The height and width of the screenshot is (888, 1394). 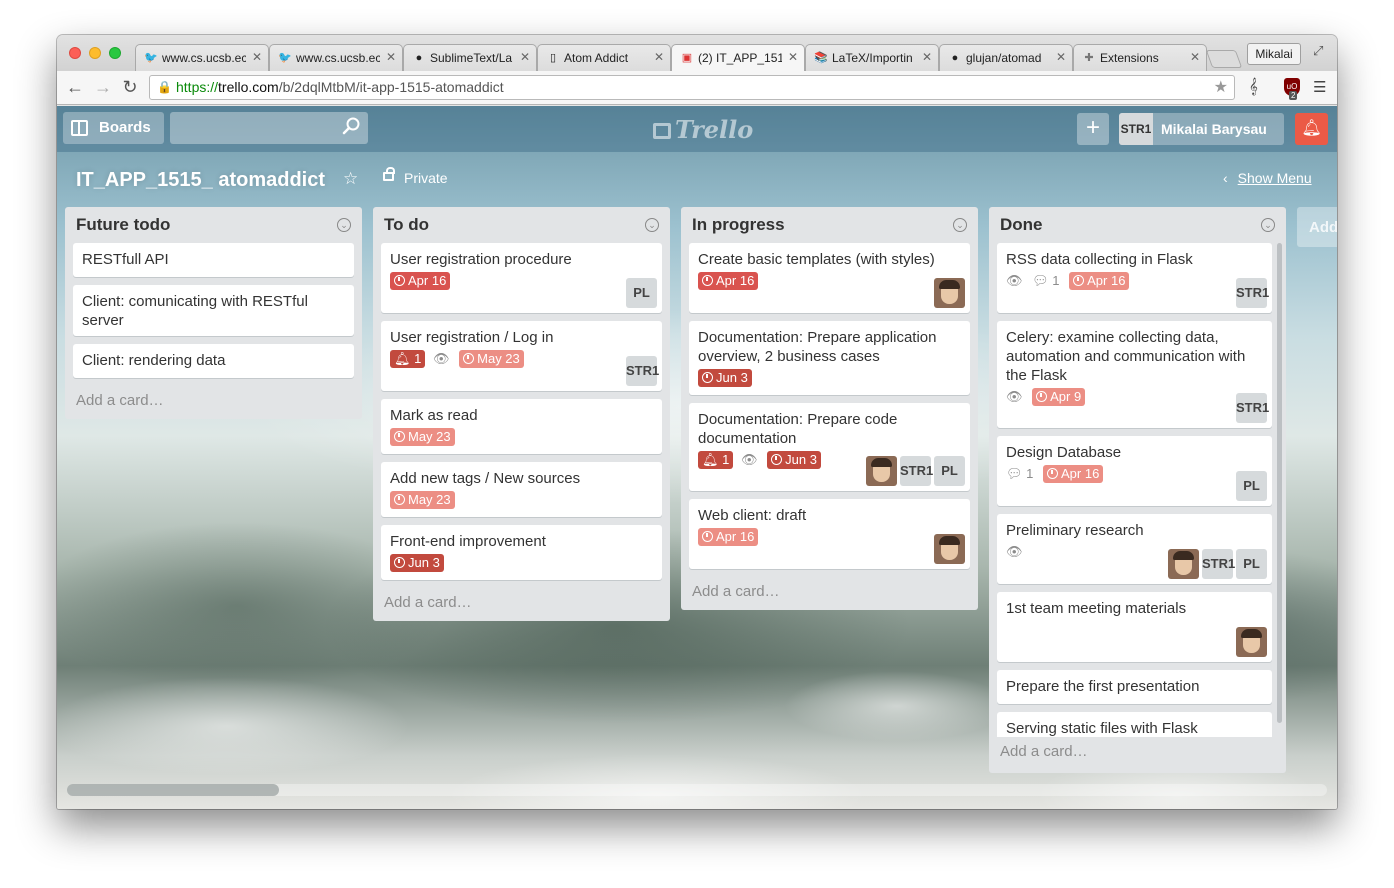 I want to click on list-title: Future todo, so click(x=123, y=225).